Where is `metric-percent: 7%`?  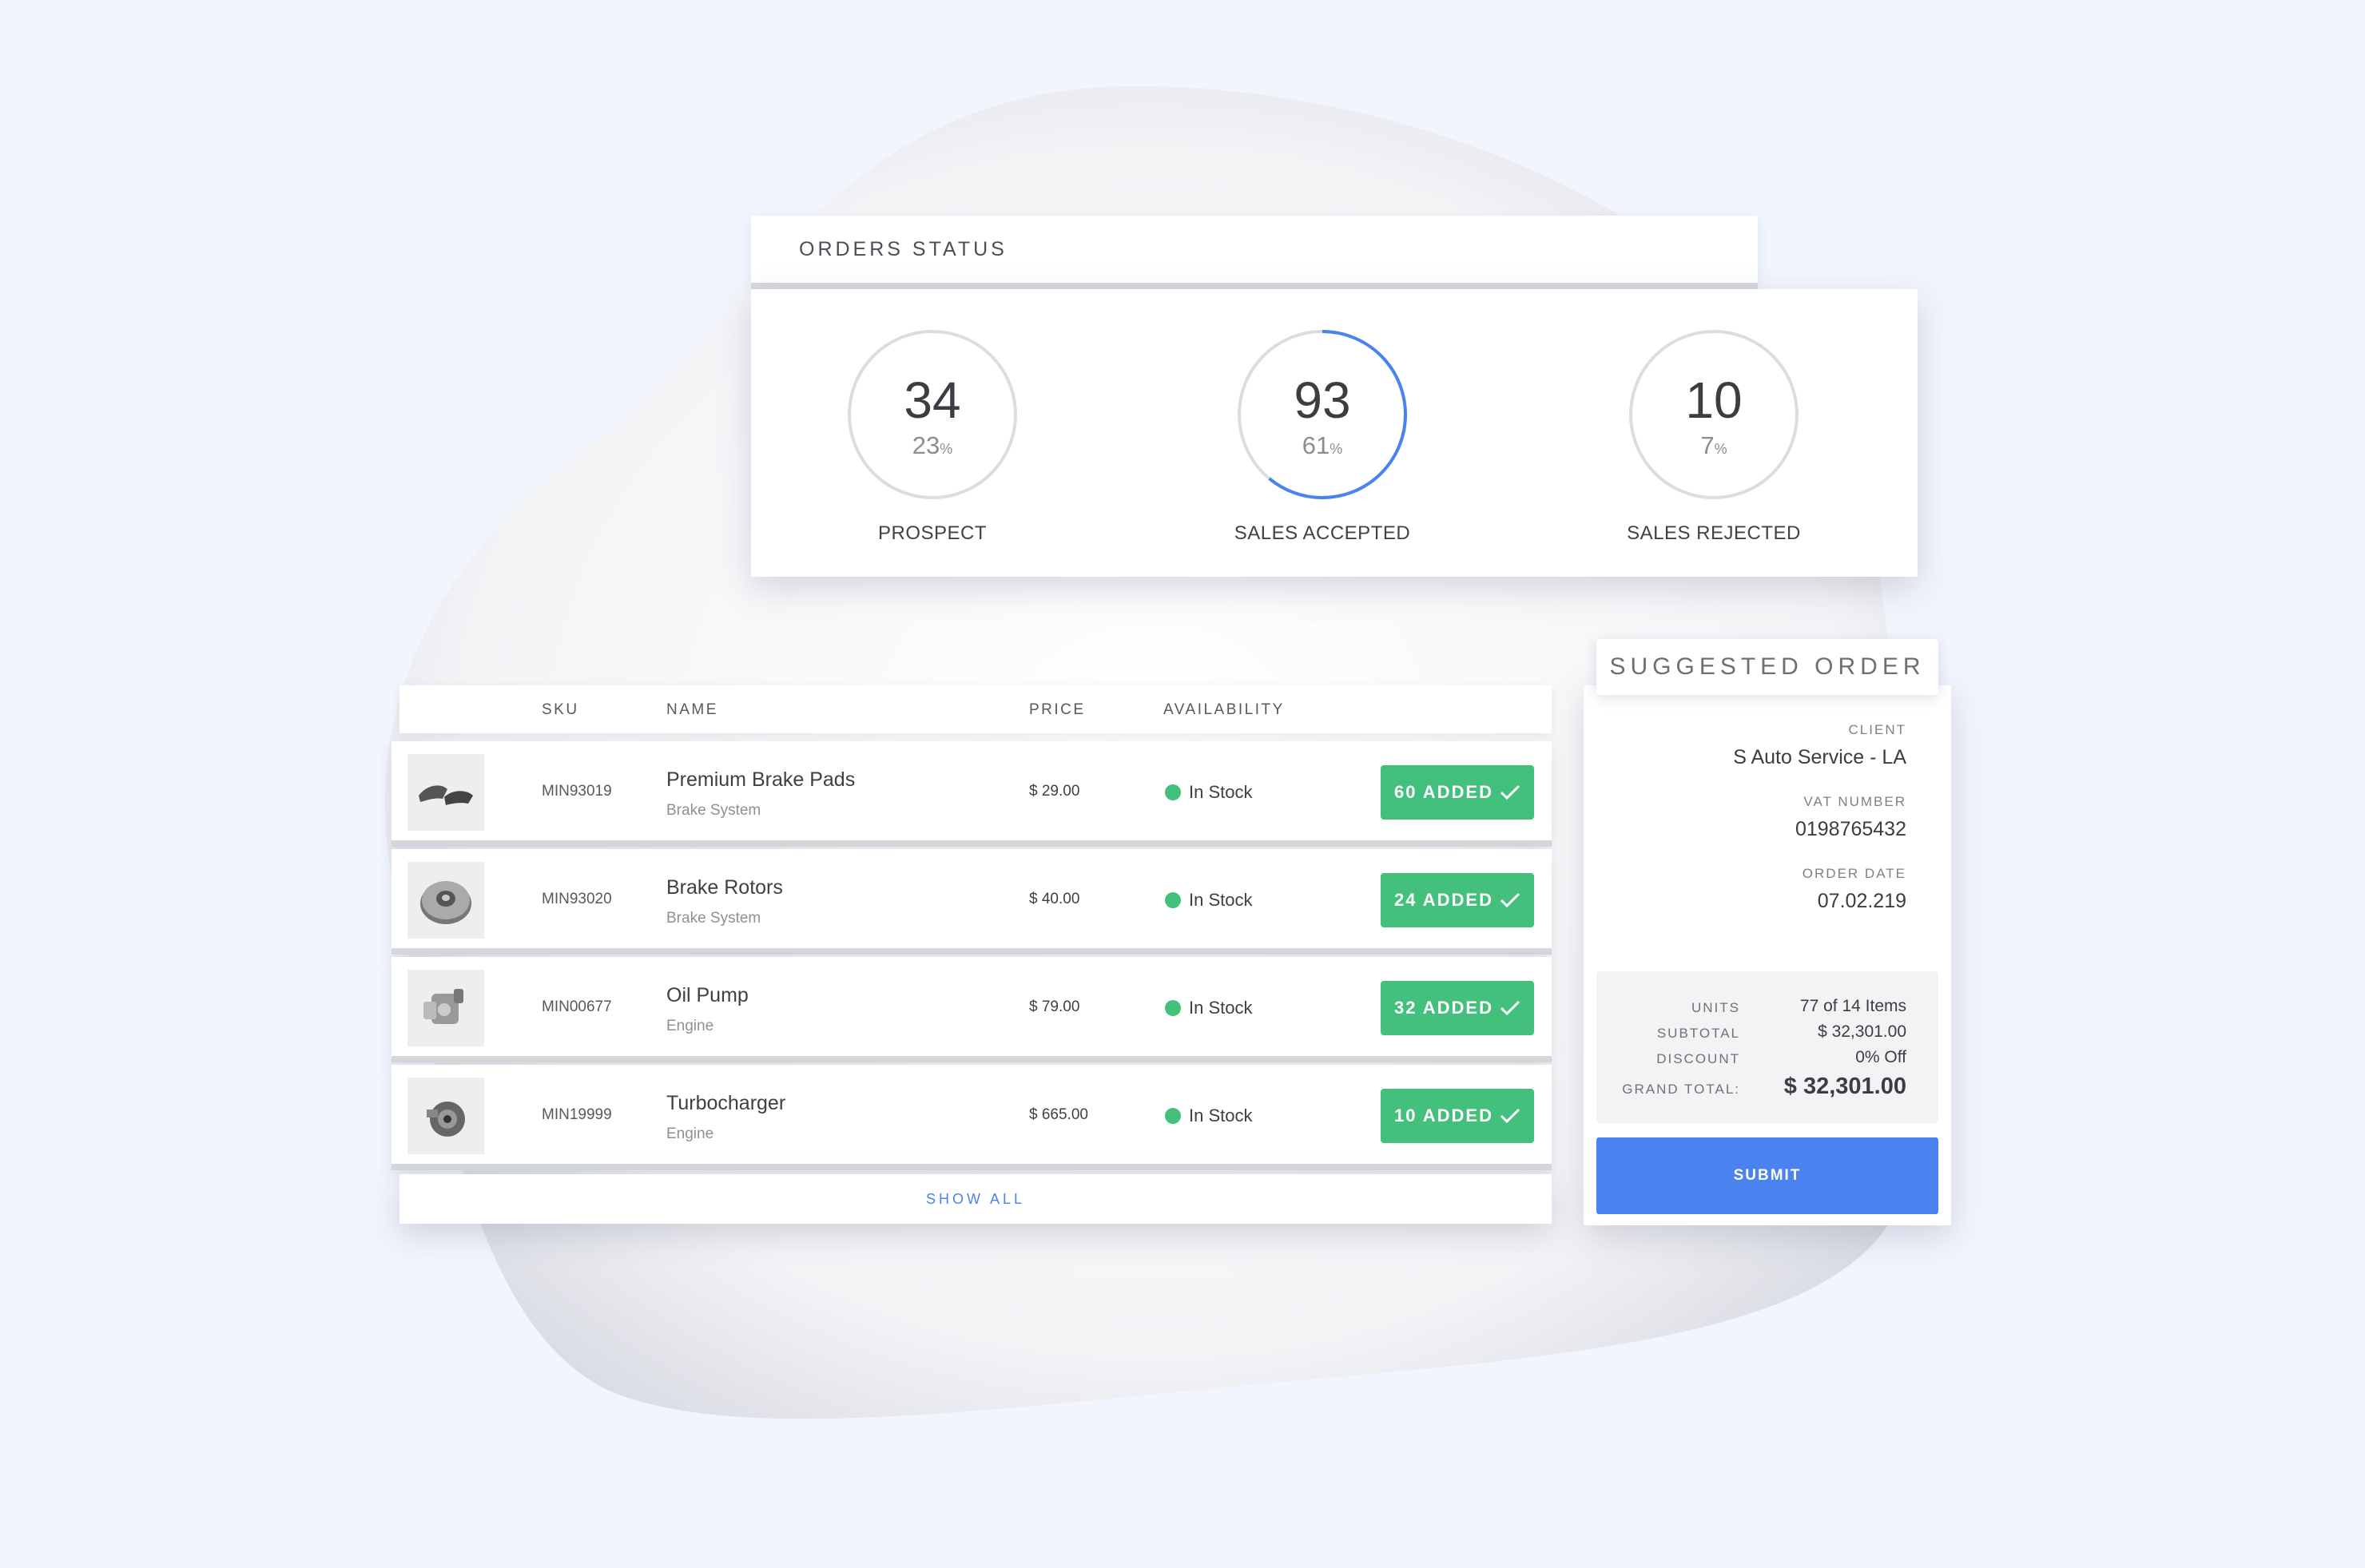 metric-percent: 7% is located at coordinates (1713, 445).